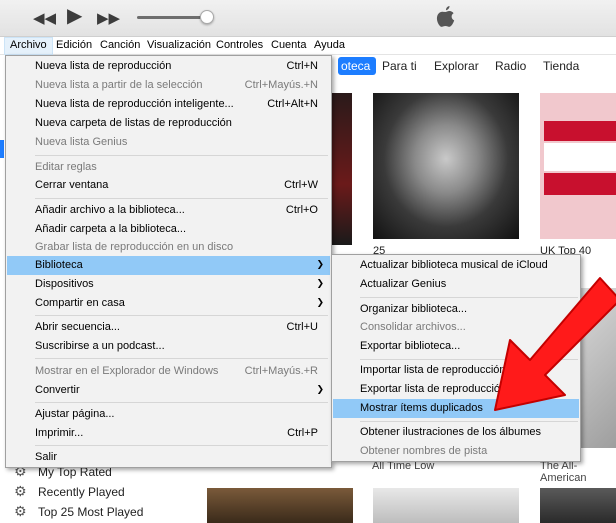 Image resolution: width=616 pixels, height=523 pixels. What do you see at coordinates (44, 18) in the screenshot?
I see `rewind-icon: ◀◀` at bounding box center [44, 18].